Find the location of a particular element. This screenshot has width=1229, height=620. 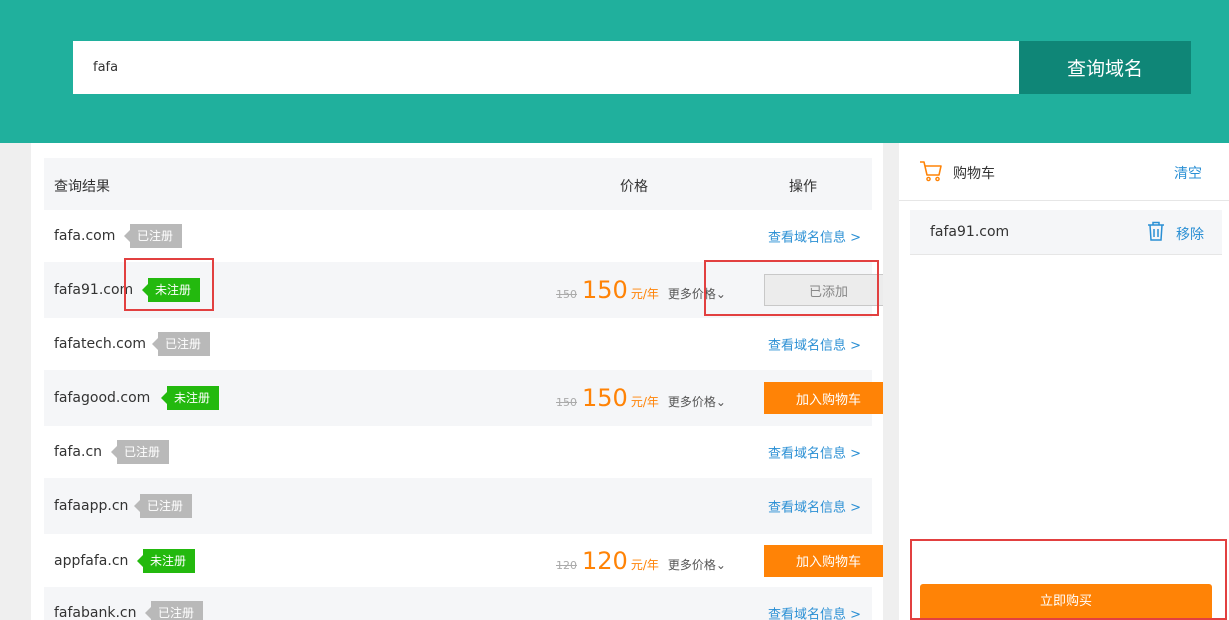

trash-icon is located at coordinates (1156, 231).